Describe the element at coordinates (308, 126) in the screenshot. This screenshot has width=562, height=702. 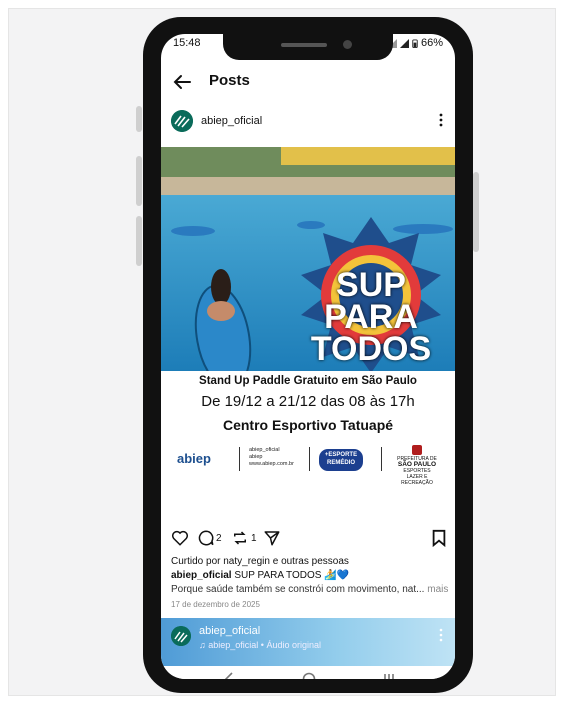
I see `post-header: abiep_oficial` at that location.